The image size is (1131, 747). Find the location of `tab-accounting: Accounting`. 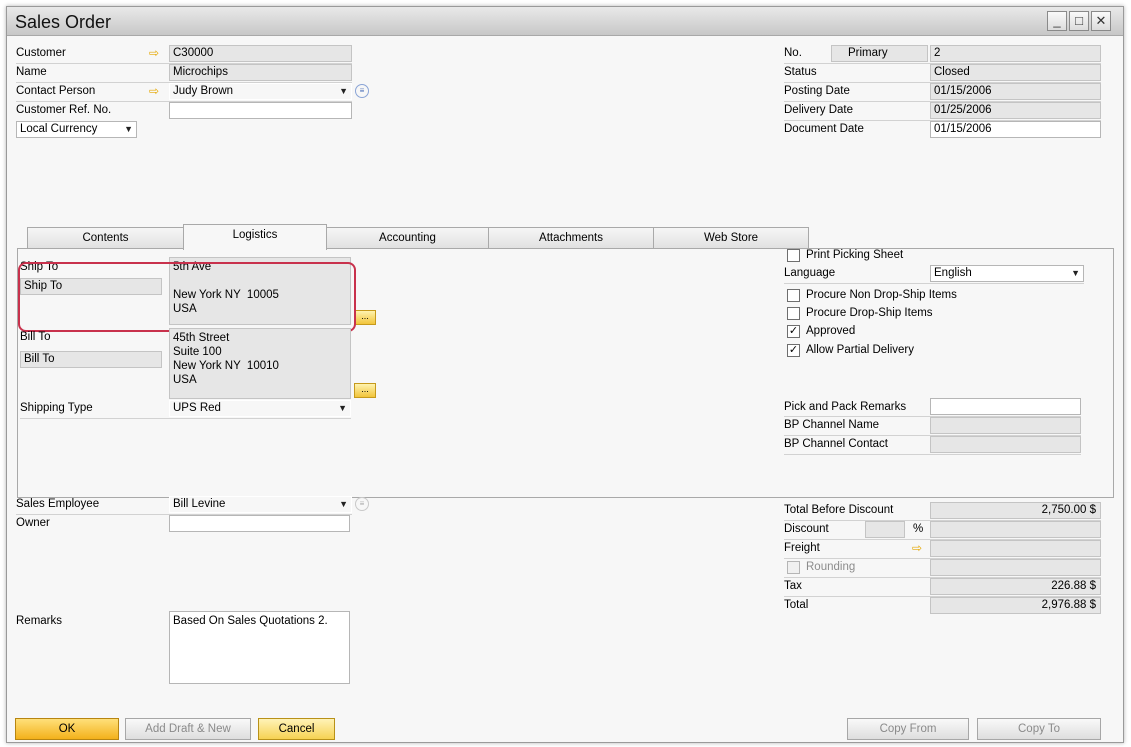

tab-accounting: Accounting is located at coordinates (407, 238).